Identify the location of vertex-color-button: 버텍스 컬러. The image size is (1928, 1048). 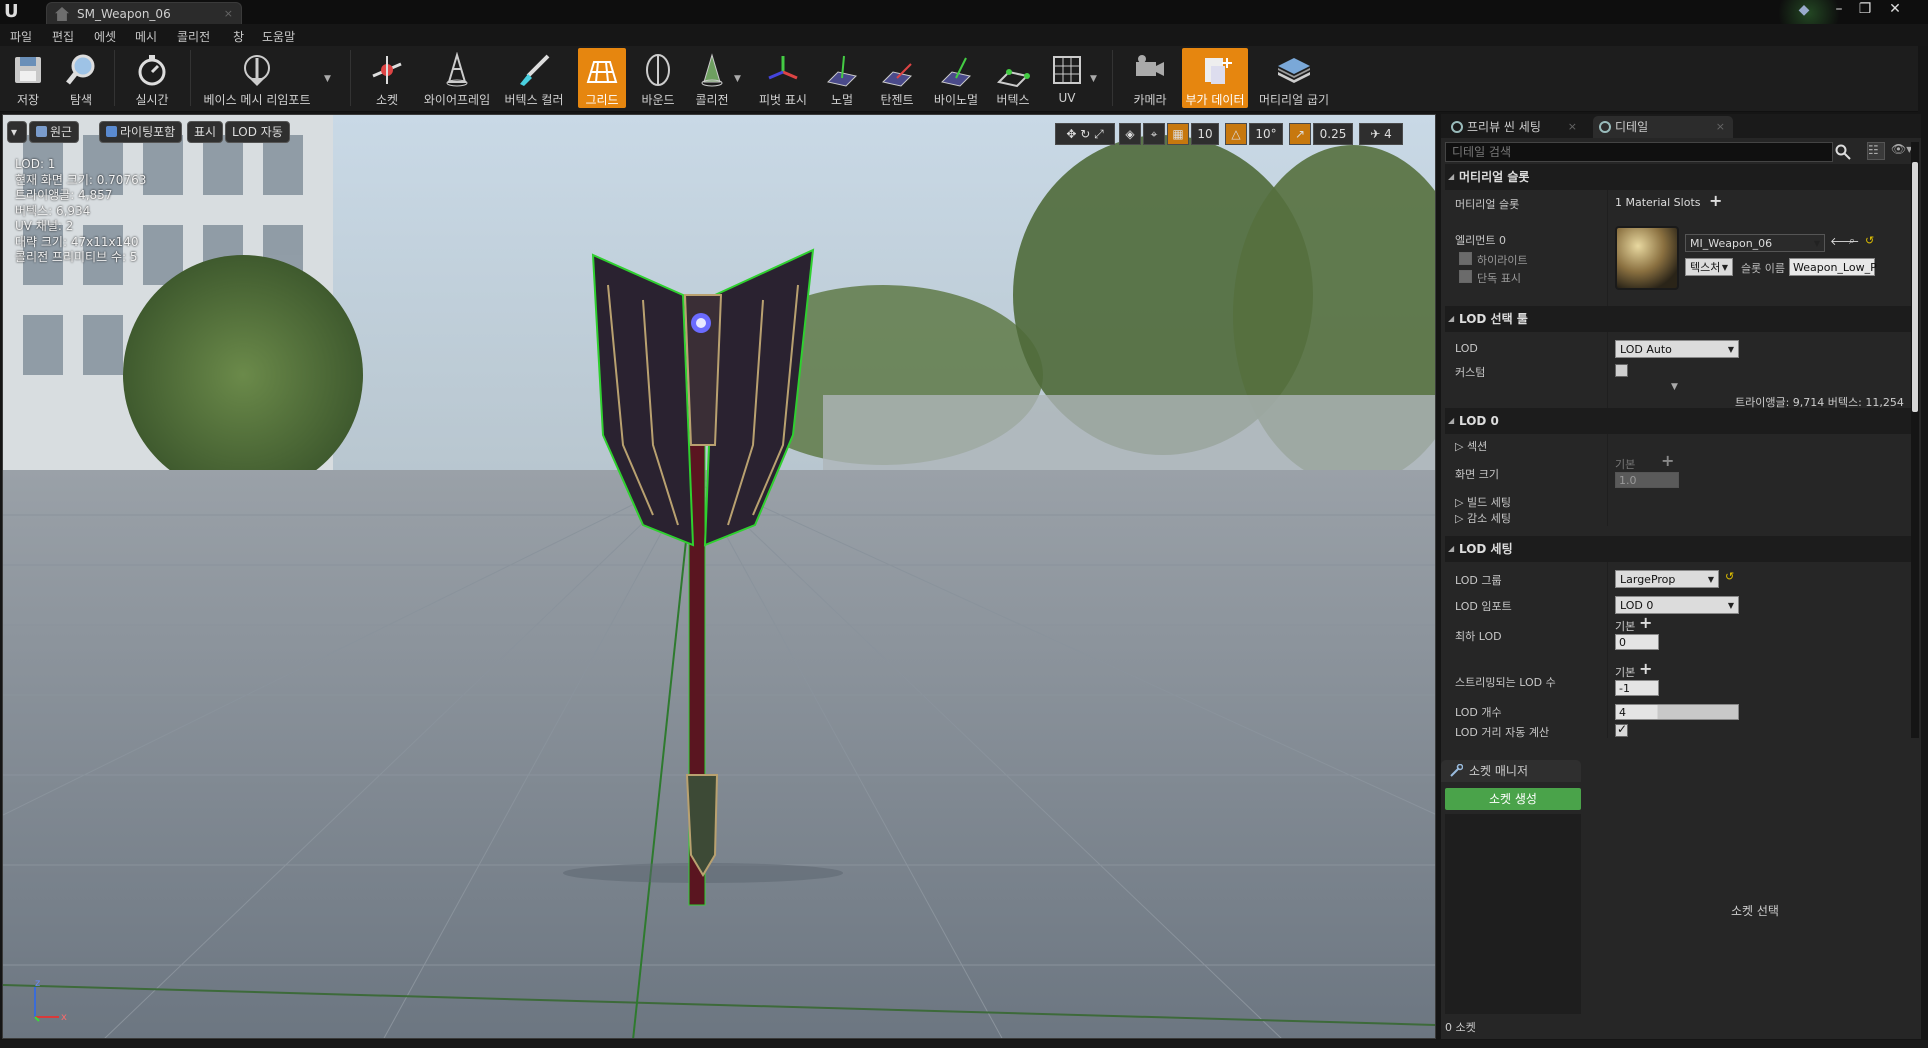
(534, 78).